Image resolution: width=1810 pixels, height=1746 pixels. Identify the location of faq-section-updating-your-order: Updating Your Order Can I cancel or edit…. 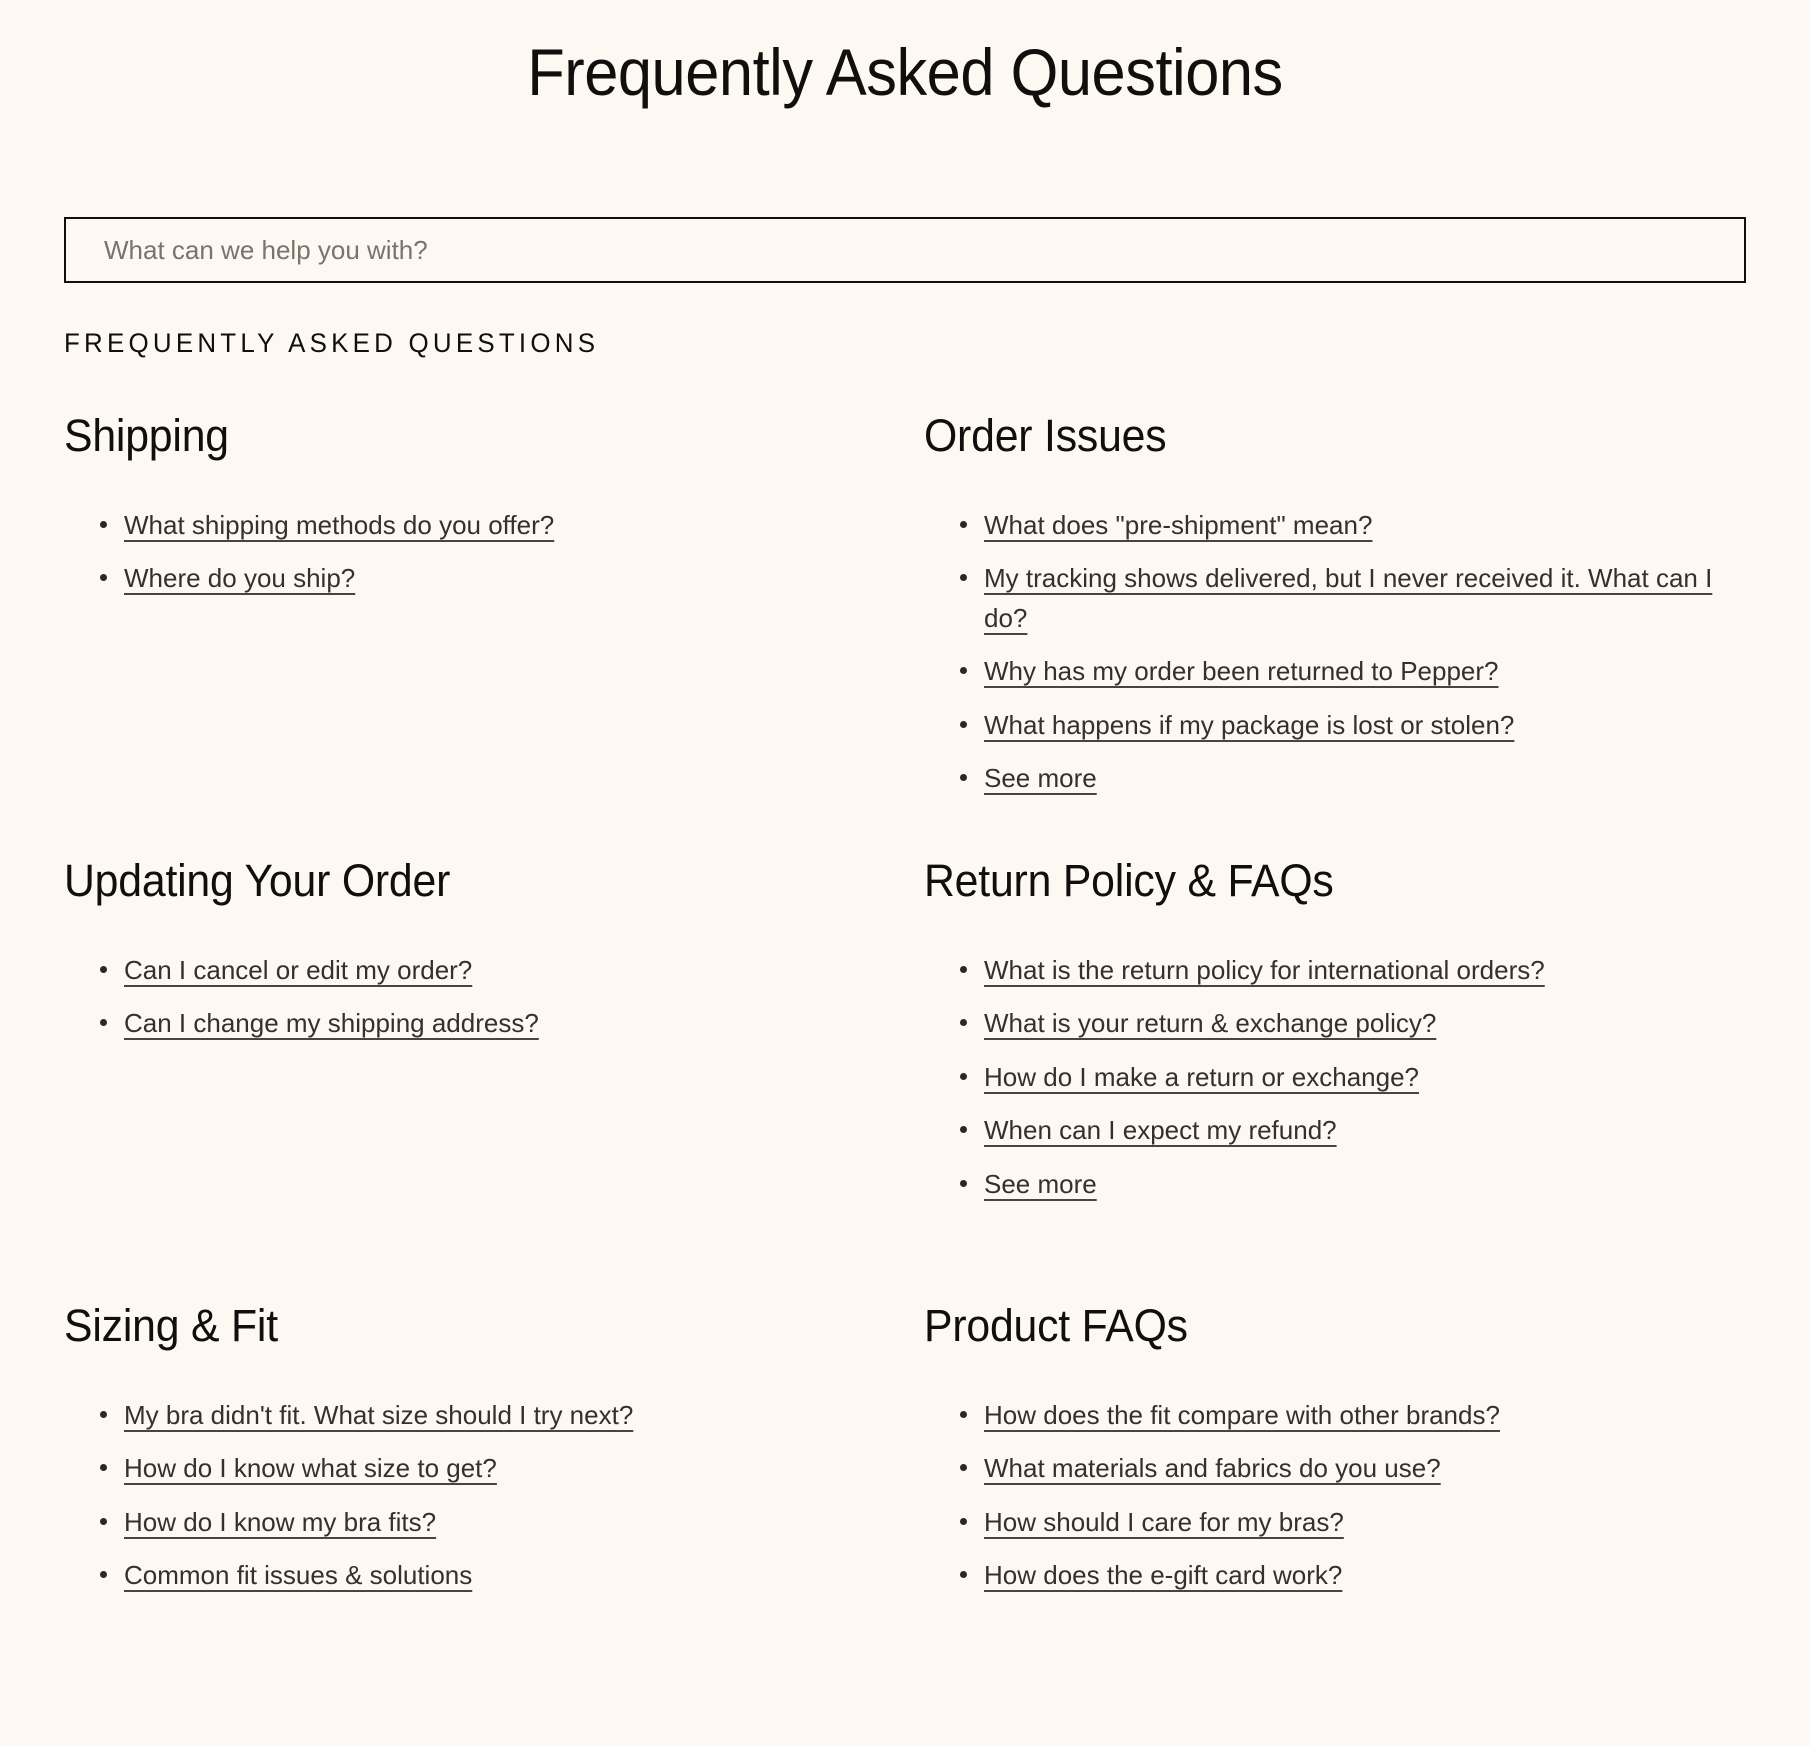
(492, 1078).